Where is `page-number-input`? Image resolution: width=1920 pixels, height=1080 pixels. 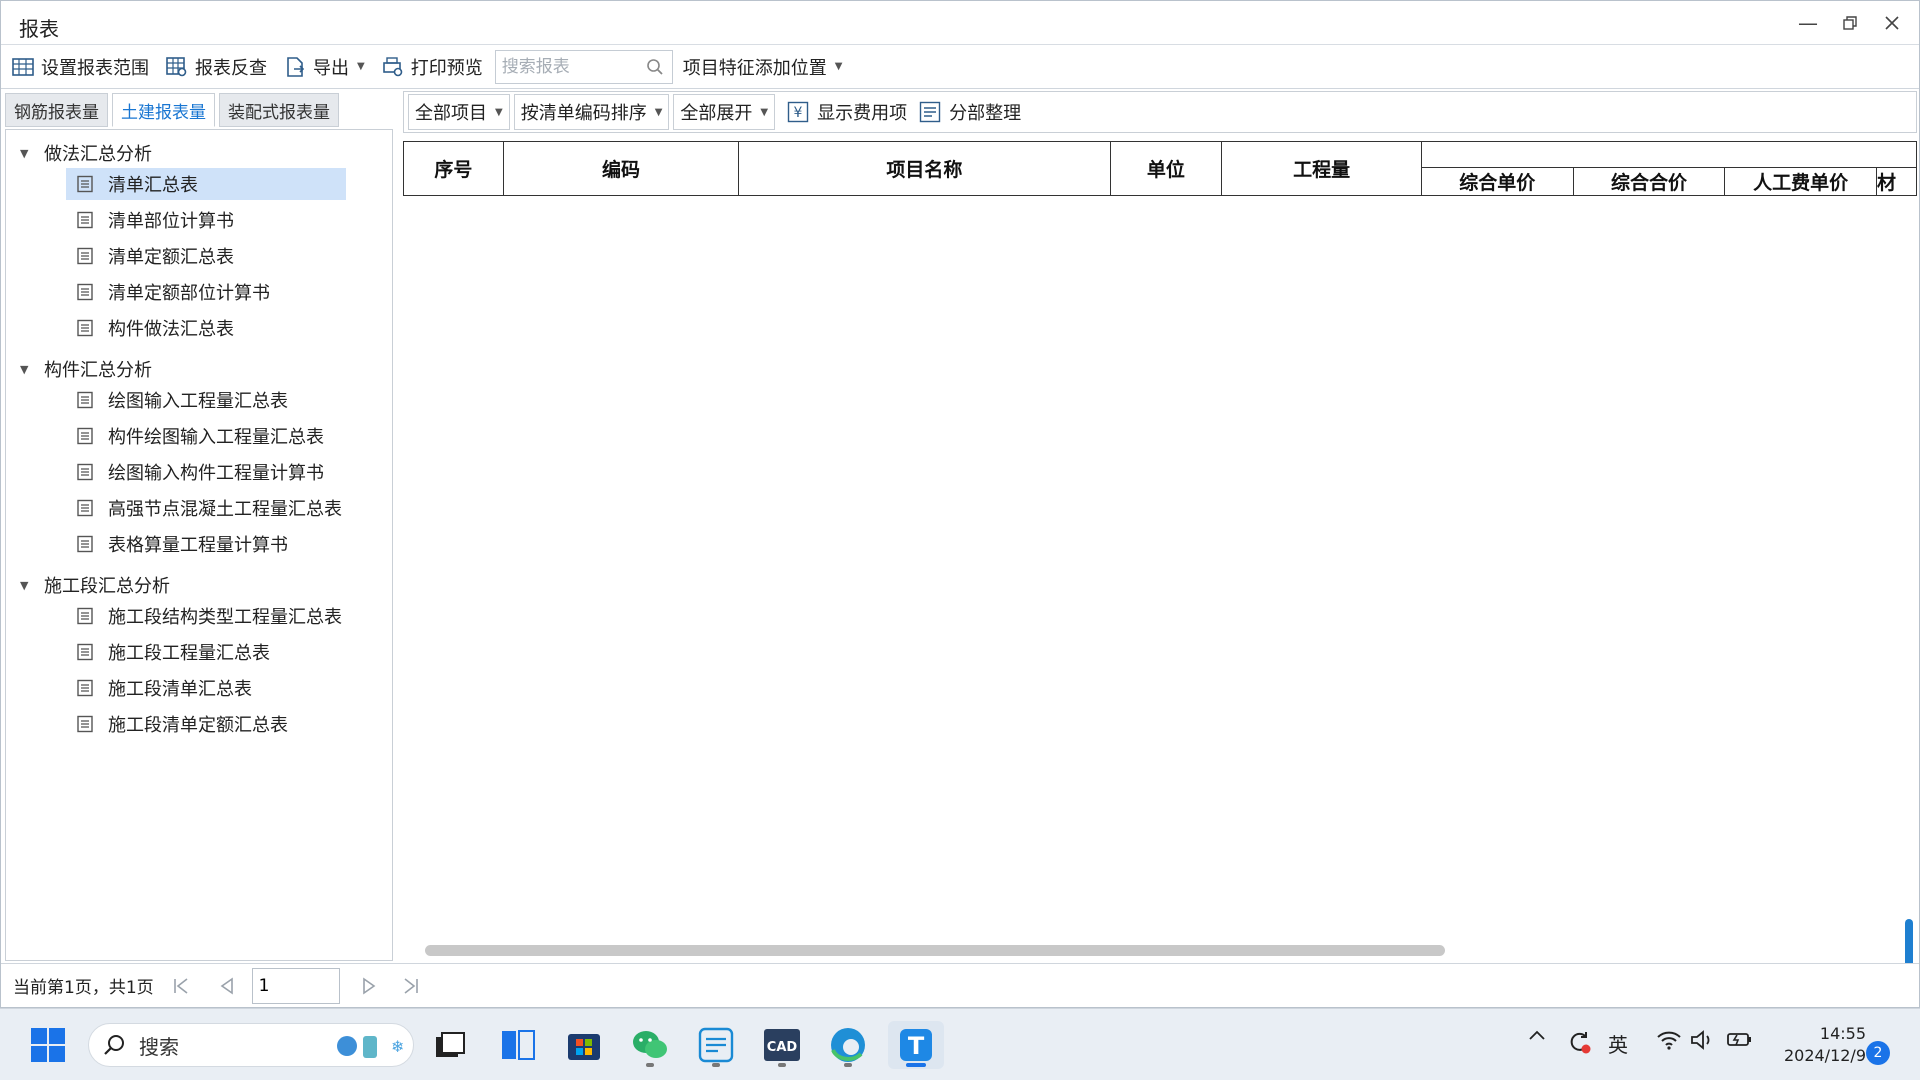 page-number-input is located at coordinates (295, 985).